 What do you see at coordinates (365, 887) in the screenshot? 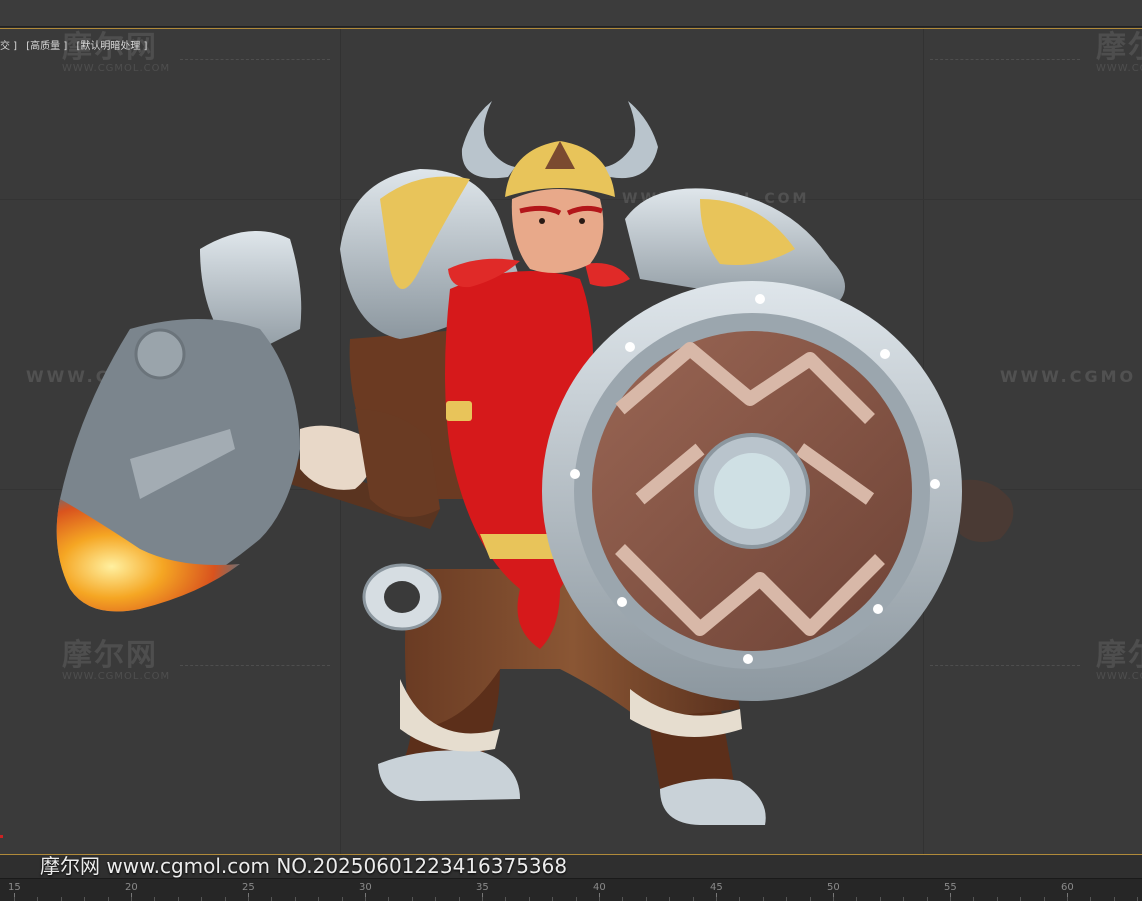
I see `ruler-tick-label: 30` at bounding box center [365, 887].